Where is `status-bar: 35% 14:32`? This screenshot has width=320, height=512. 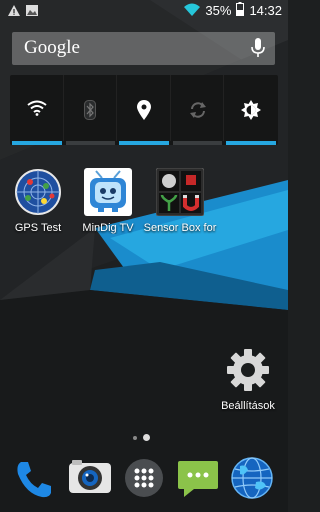 status-bar: 35% 14:32 is located at coordinates (144, 11).